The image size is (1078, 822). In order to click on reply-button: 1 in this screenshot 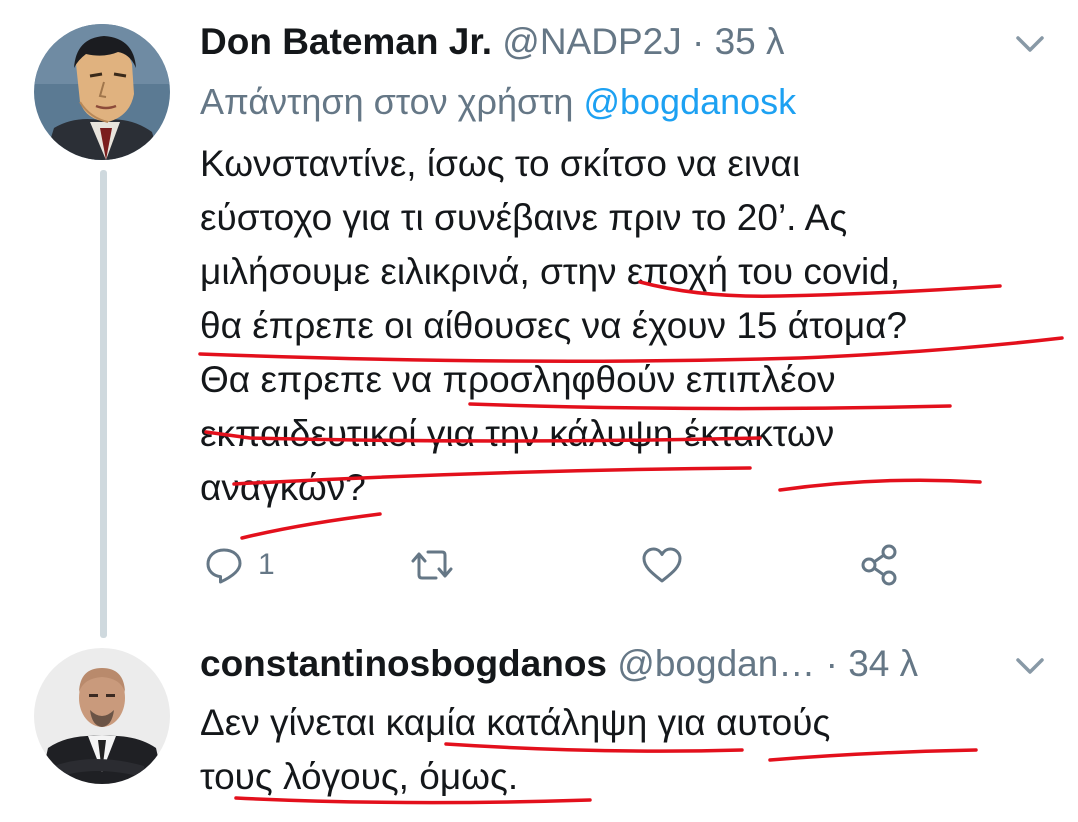, I will do `click(239, 565)`.